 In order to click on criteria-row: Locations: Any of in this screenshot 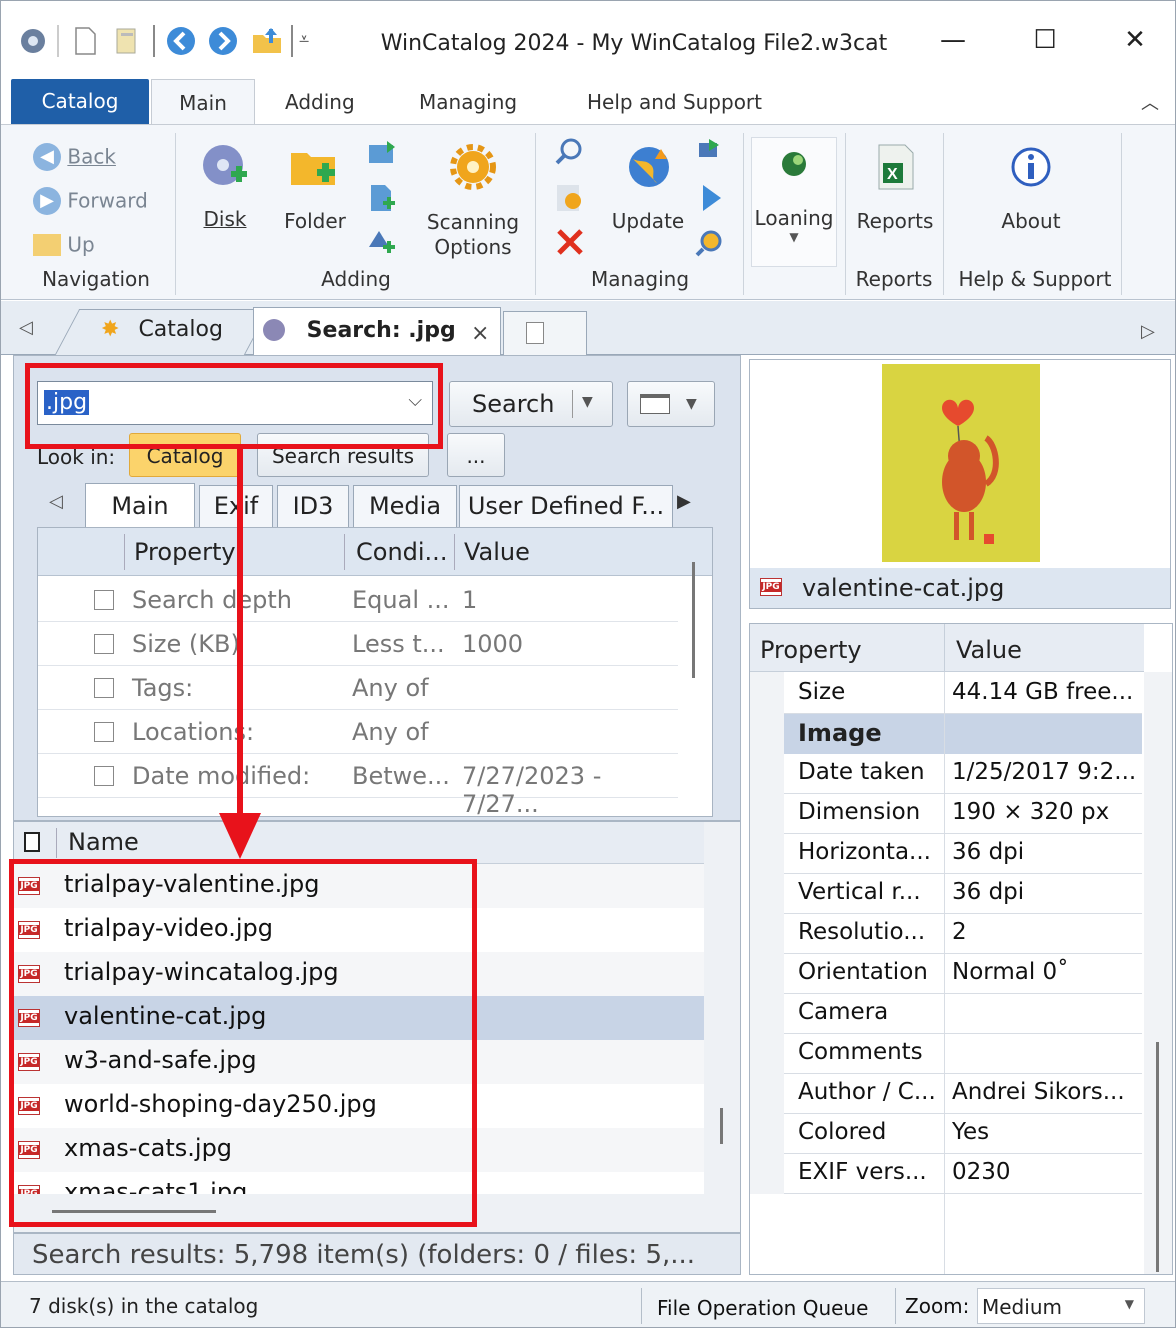, I will do `click(358, 732)`.